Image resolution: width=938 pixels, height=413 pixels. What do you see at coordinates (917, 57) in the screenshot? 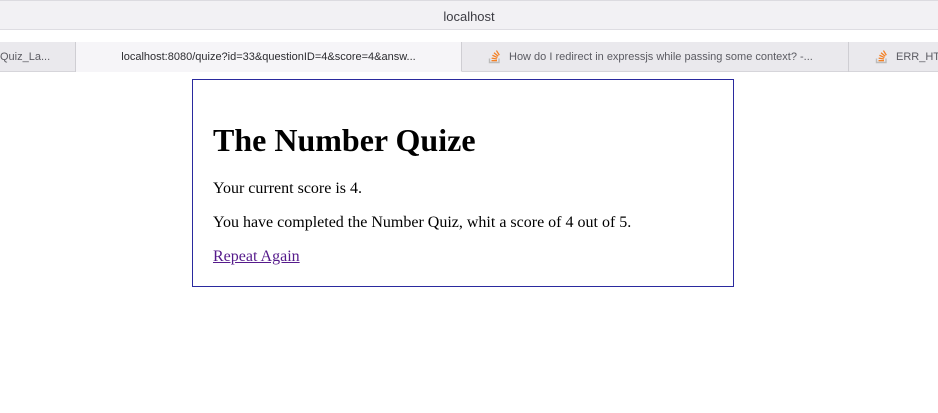
I see `tab-label: ERR_HT` at bounding box center [917, 57].